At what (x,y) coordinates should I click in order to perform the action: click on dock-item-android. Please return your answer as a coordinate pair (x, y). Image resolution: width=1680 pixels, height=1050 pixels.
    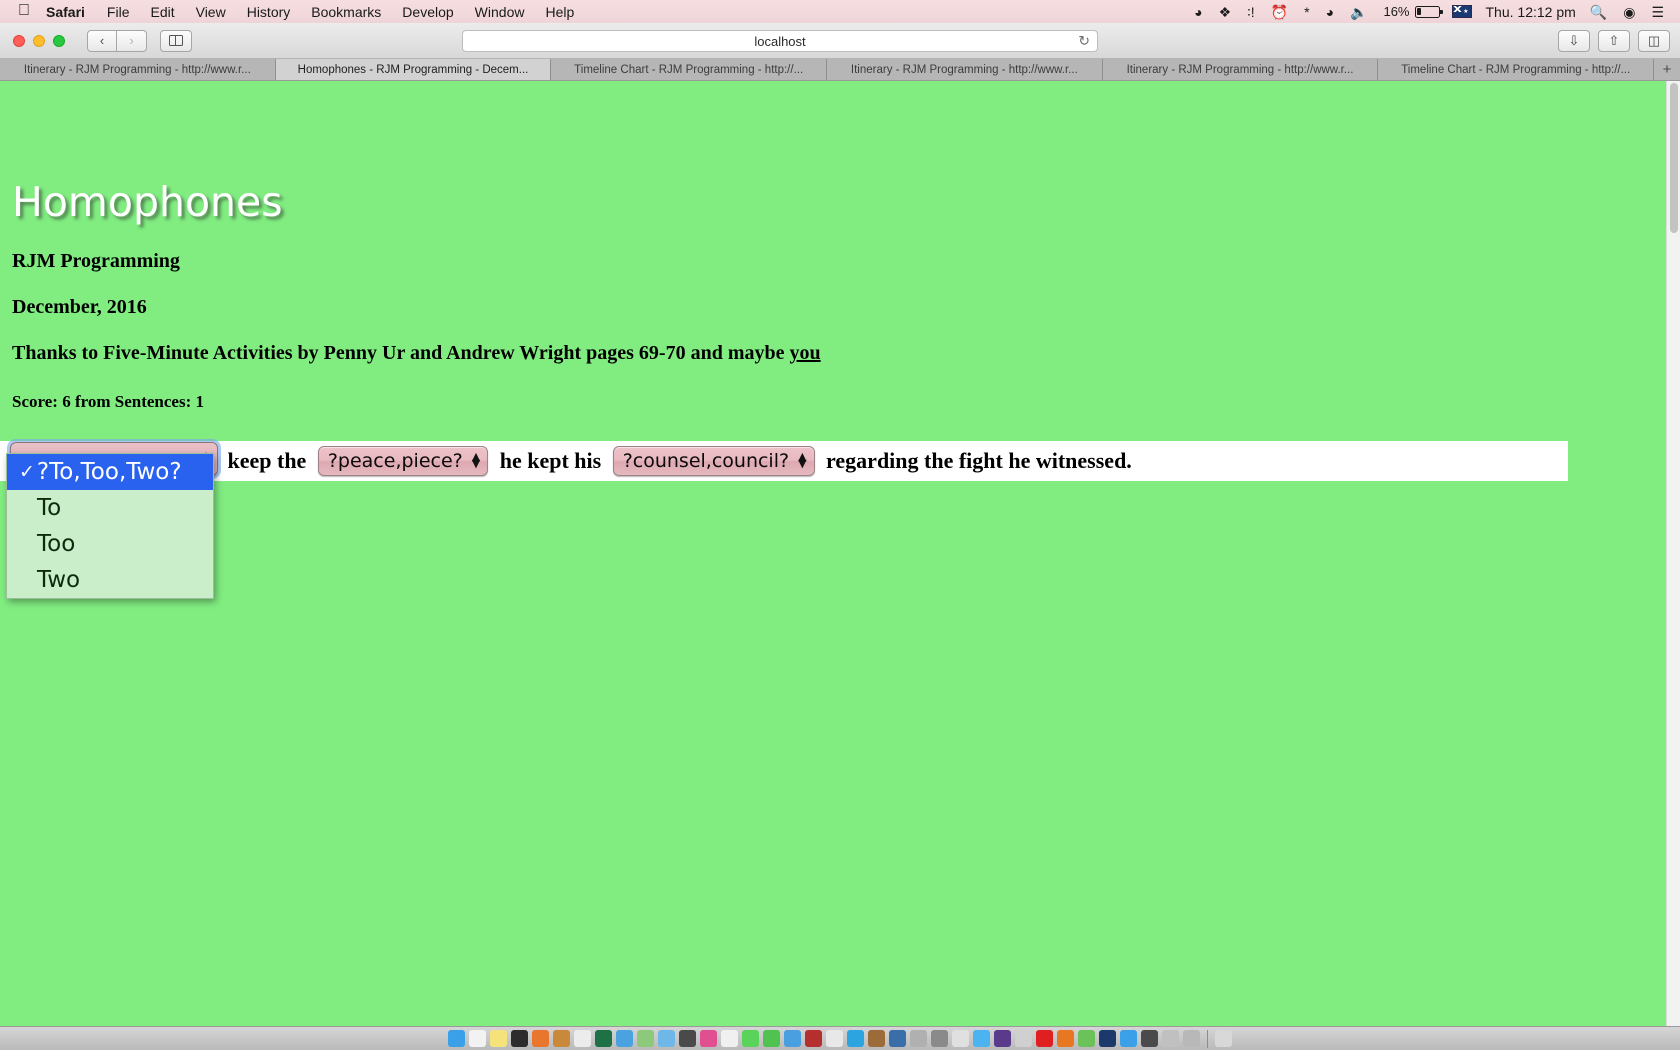
    Looking at the image, I should click on (1086, 1038).